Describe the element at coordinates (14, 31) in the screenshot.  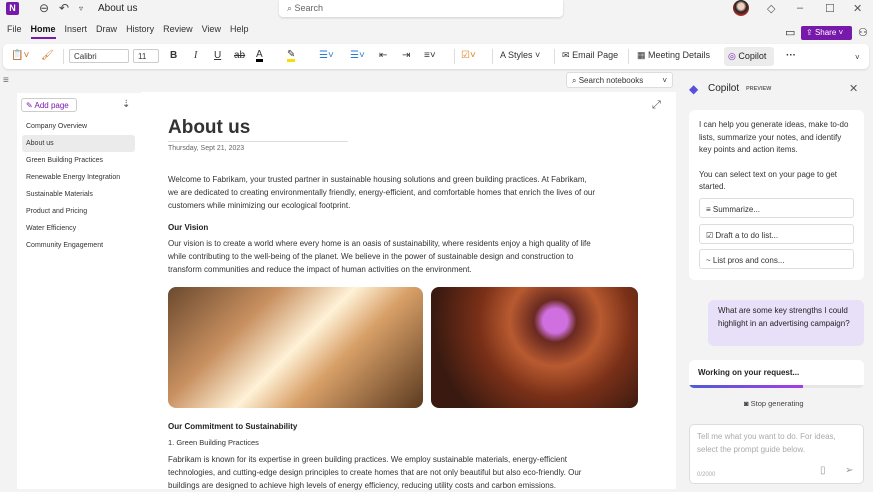
I see `tab-file: File` at that location.